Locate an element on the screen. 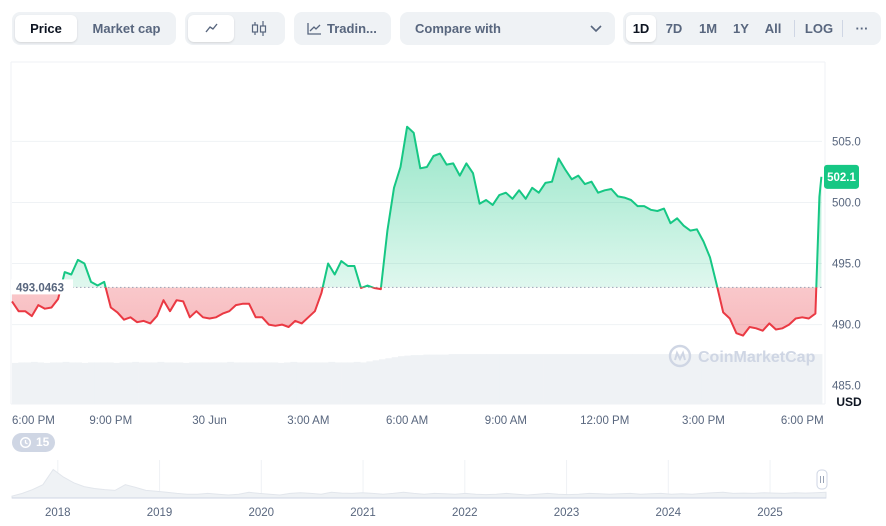  y-tick-label: 485.0 is located at coordinates (846, 387).